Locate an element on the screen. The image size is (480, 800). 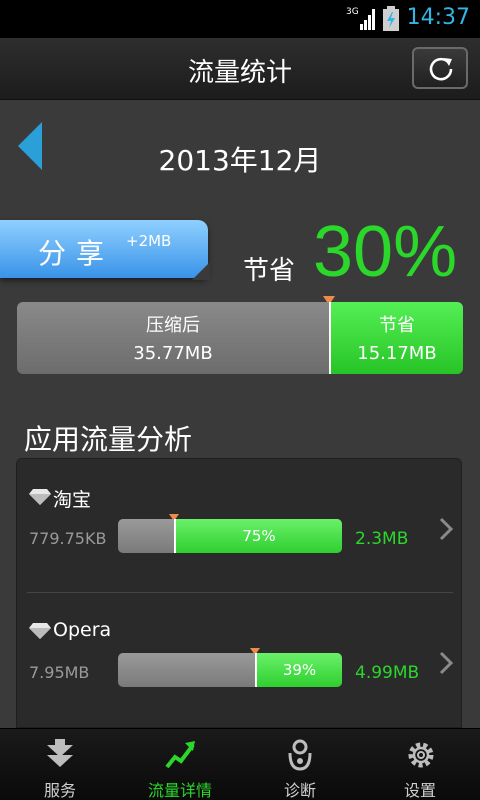
saved-value: 15.17MB is located at coordinates (397, 353).